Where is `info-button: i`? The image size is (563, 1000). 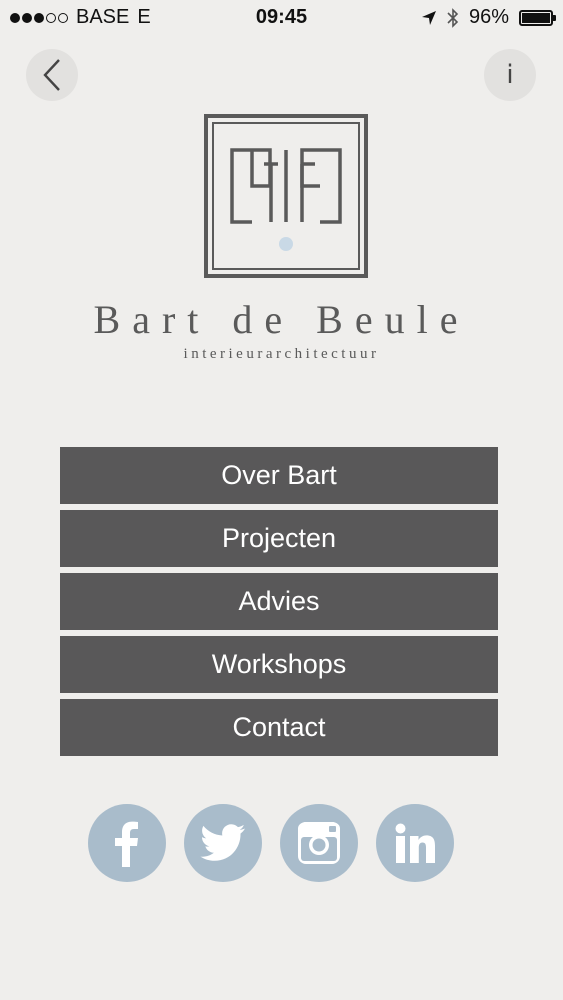
info-button: i is located at coordinates (510, 75).